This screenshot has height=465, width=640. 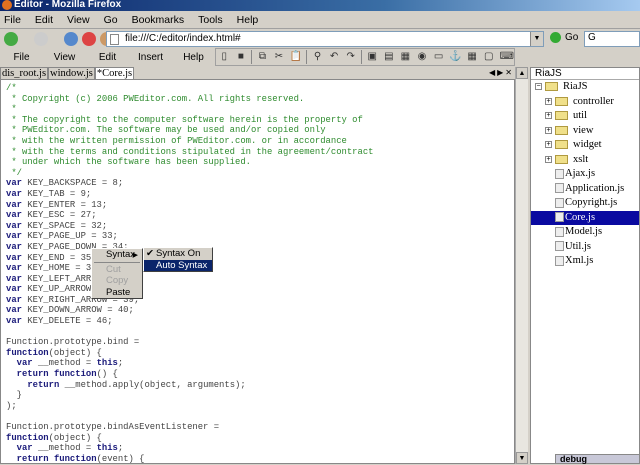 I want to click on menu-tools: Tools, so click(x=210, y=20).